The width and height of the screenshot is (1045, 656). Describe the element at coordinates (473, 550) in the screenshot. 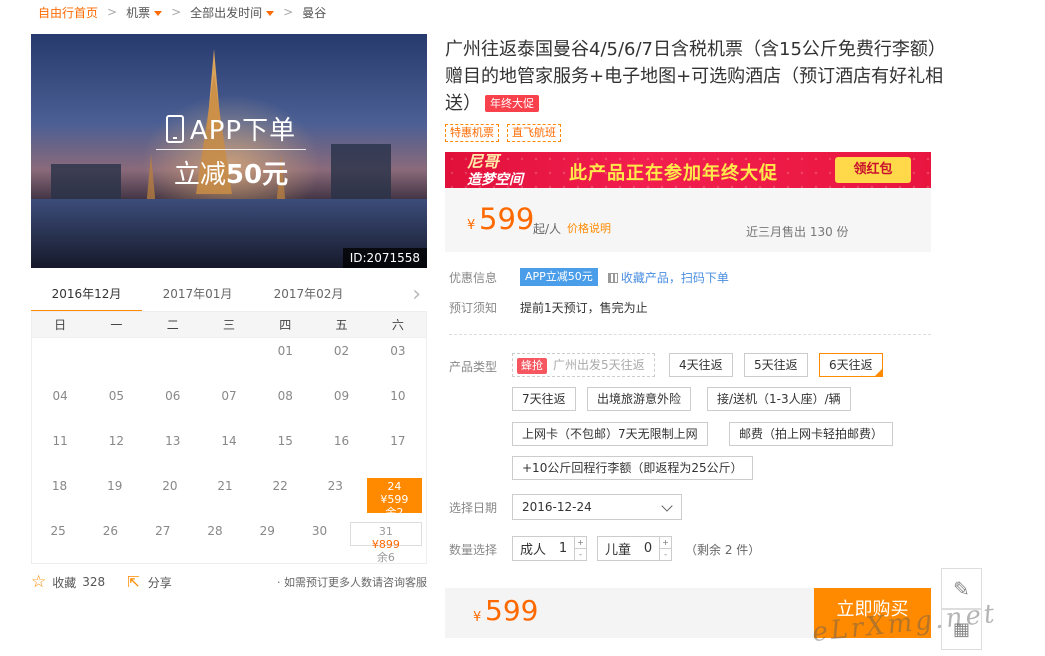

I see `quantity-label: 数量选择` at that location.